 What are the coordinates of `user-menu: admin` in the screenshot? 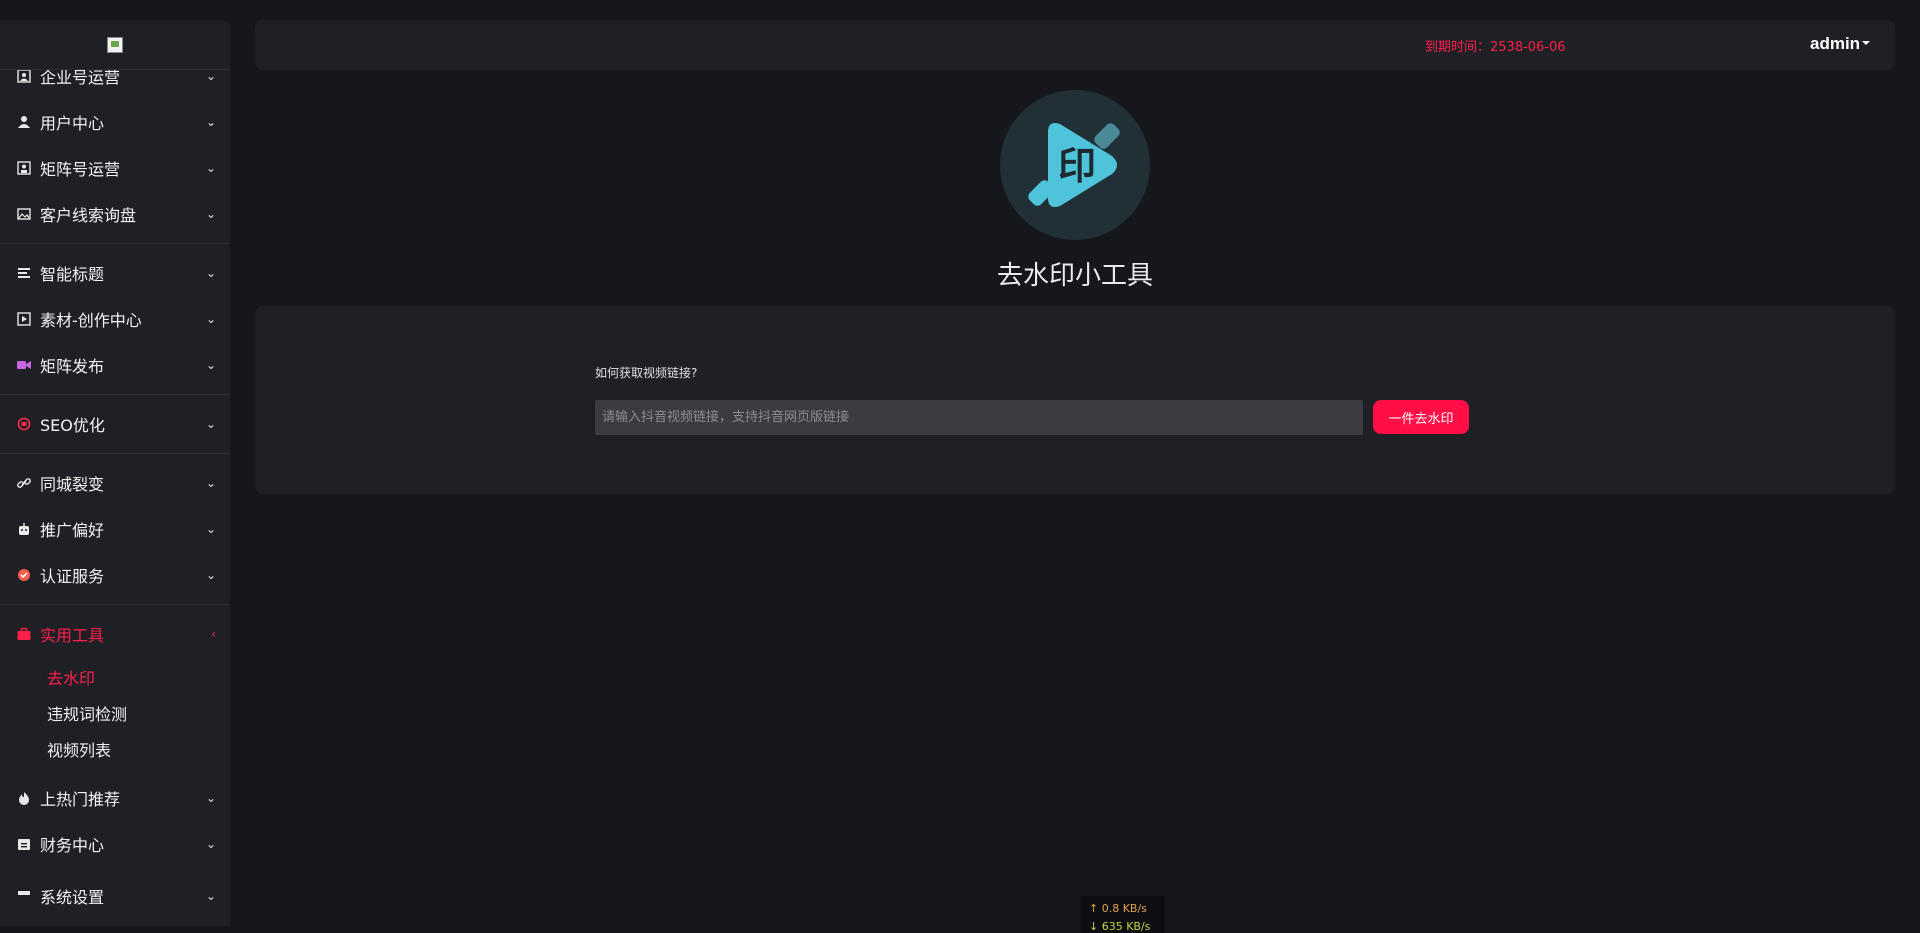 It's located at (1840, 44).